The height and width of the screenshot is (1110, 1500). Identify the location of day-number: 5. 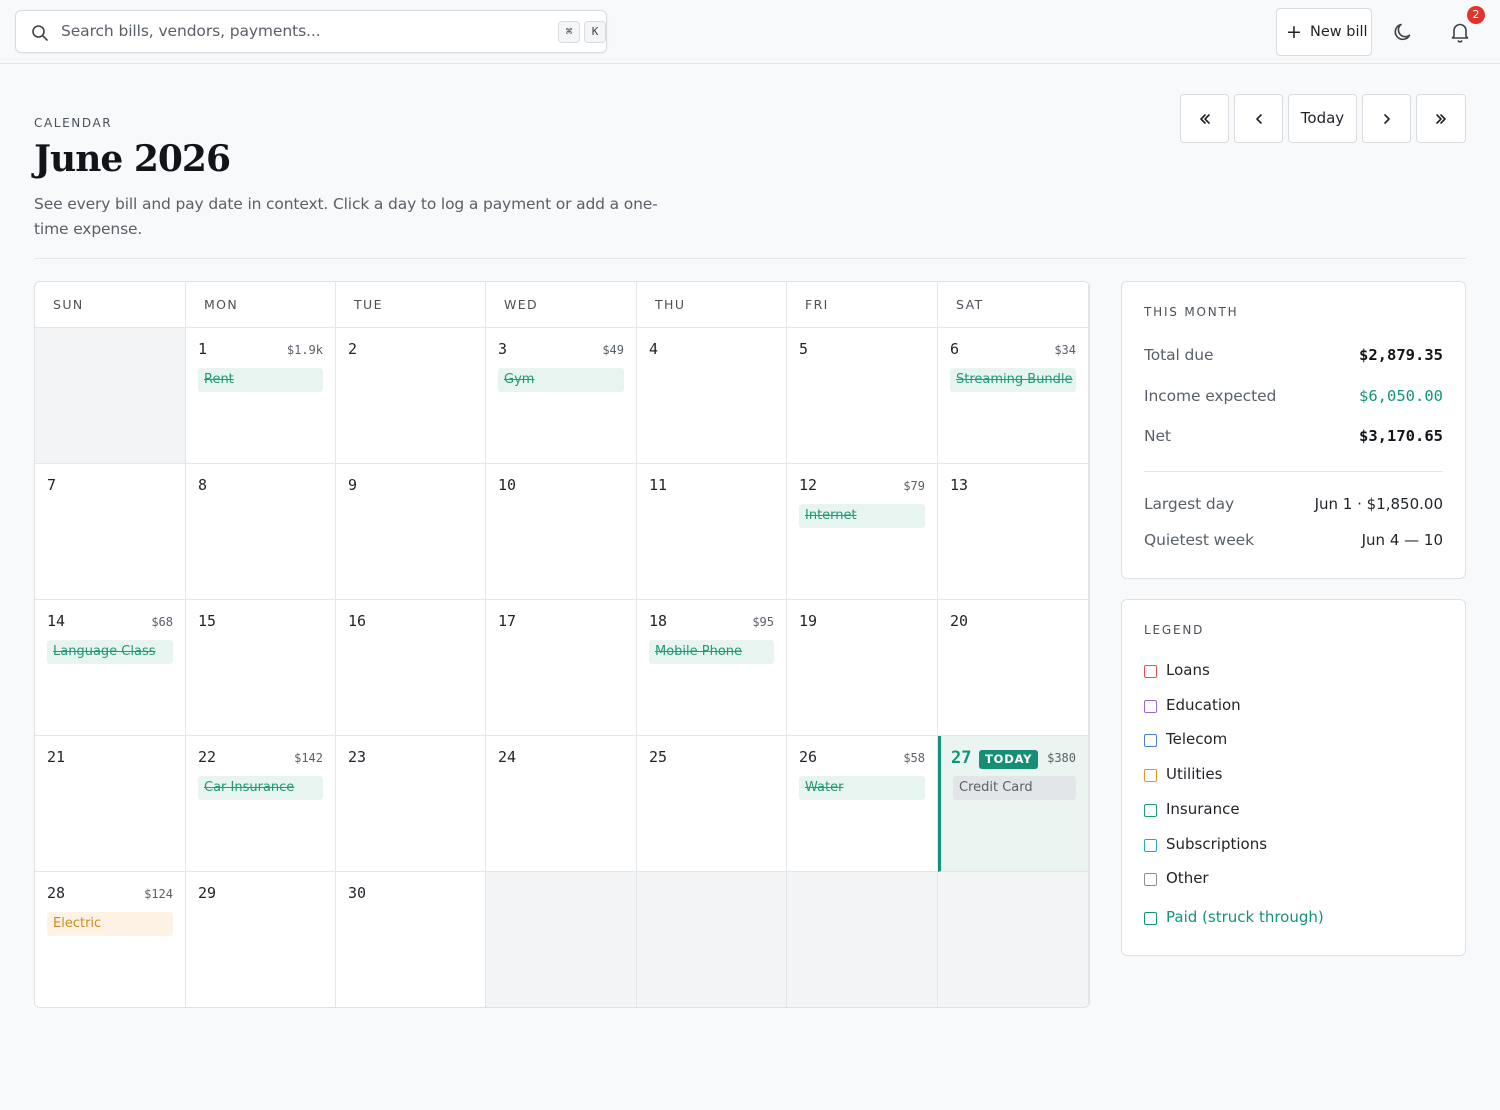
(804, 349).